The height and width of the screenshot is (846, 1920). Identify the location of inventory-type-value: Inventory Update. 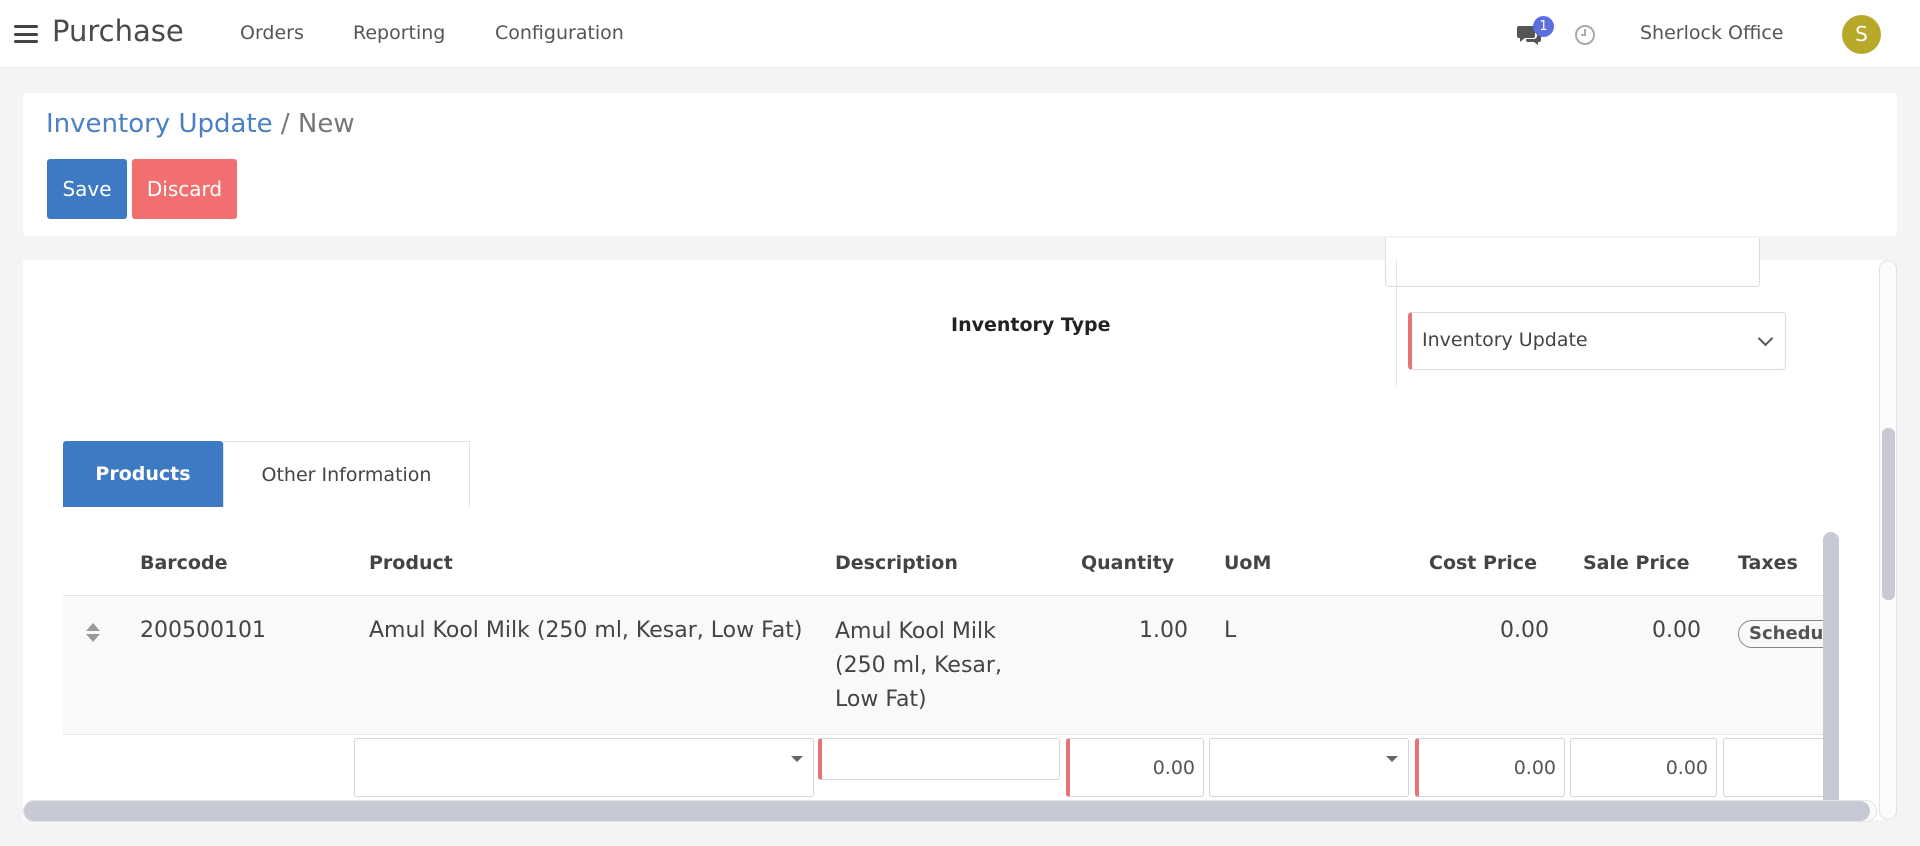
(1505, 340).